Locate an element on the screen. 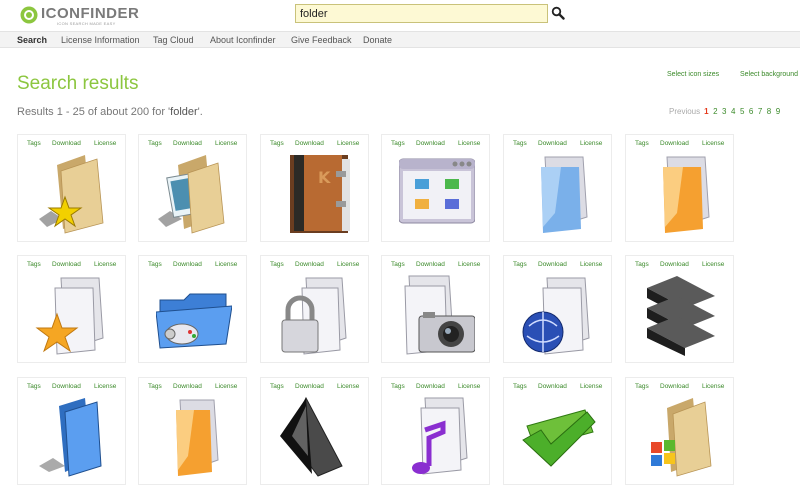 This screenshot has width=800, height=485. folder-music-icon is located at coordinates (437, 437).